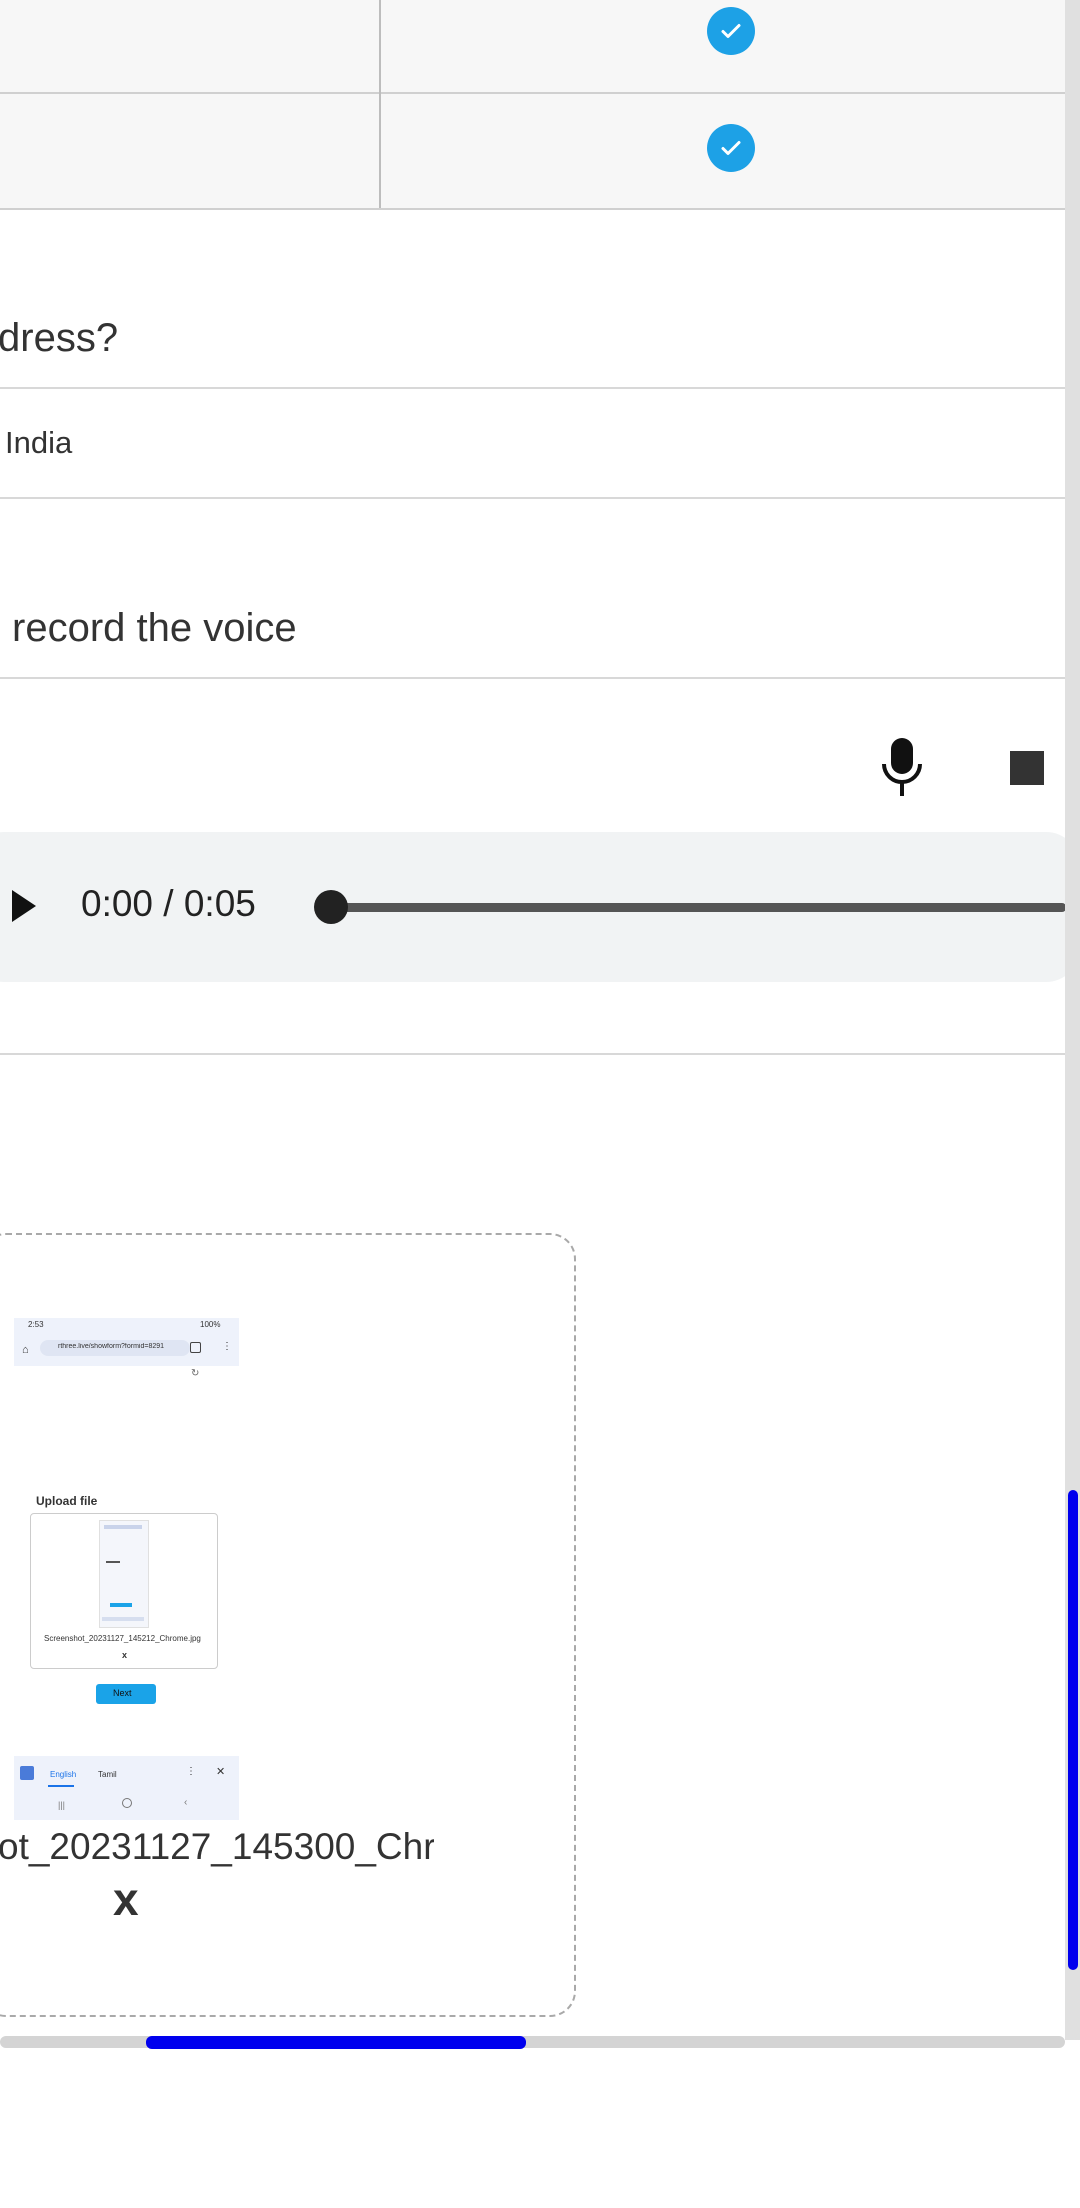  Describe the element at coordinates (125, 1655) in the screenshot. I see `preview-inner-remove: x` at that location.